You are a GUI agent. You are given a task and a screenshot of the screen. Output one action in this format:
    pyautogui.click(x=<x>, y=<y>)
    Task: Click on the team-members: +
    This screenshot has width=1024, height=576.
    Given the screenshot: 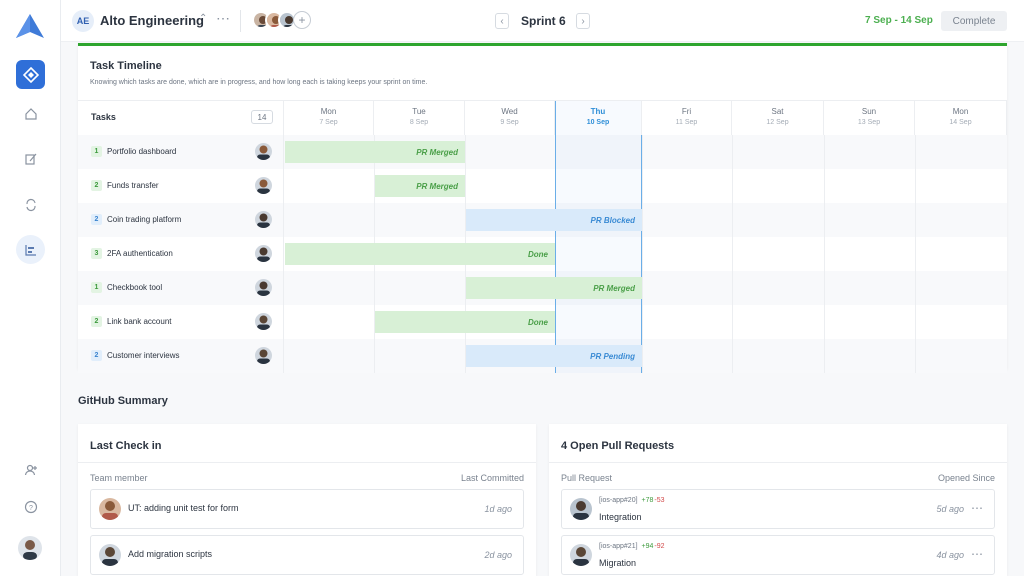 What is the action you would take?
    pyautogui.click(x=281, y=21)
    